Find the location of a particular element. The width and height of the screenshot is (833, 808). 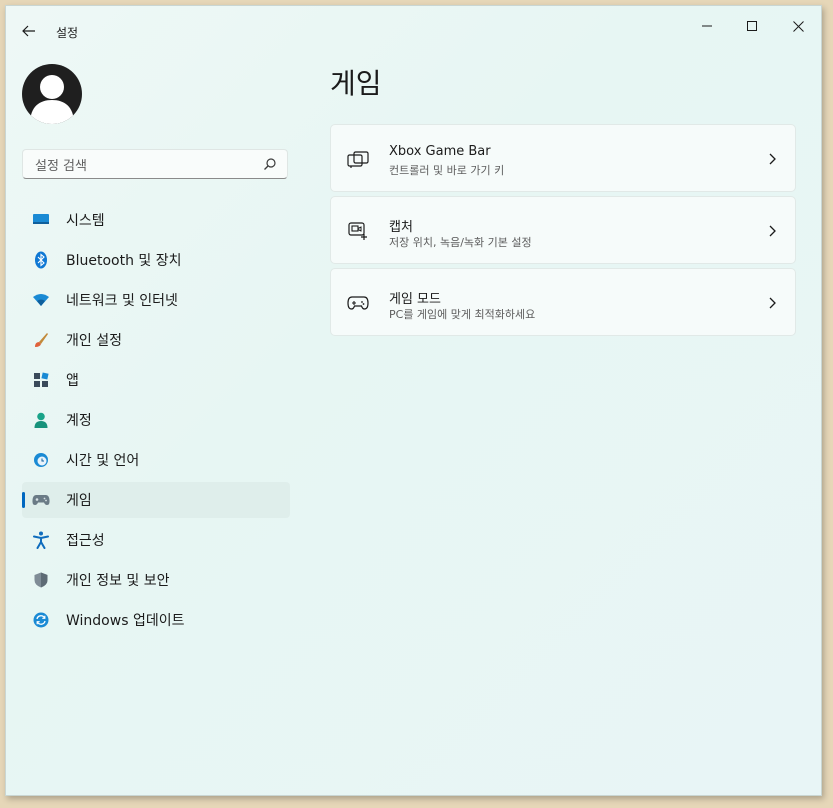

apps-icon is located at coordinates (41, 380).